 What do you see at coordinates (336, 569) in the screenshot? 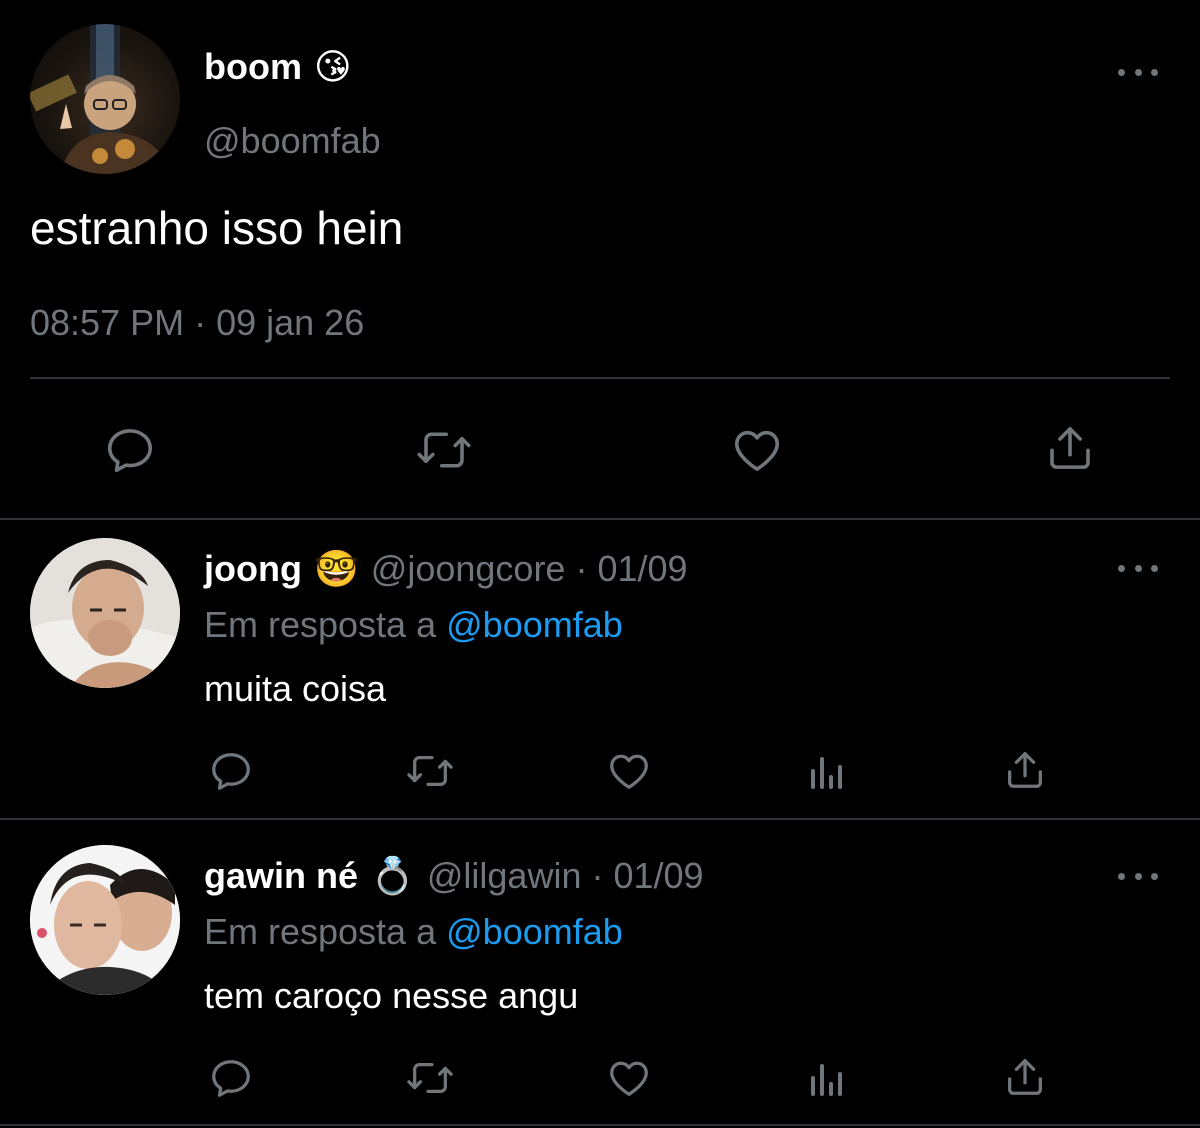
I see `nerd-emoji-icon: 🤓` at bounding box center [336, 569].